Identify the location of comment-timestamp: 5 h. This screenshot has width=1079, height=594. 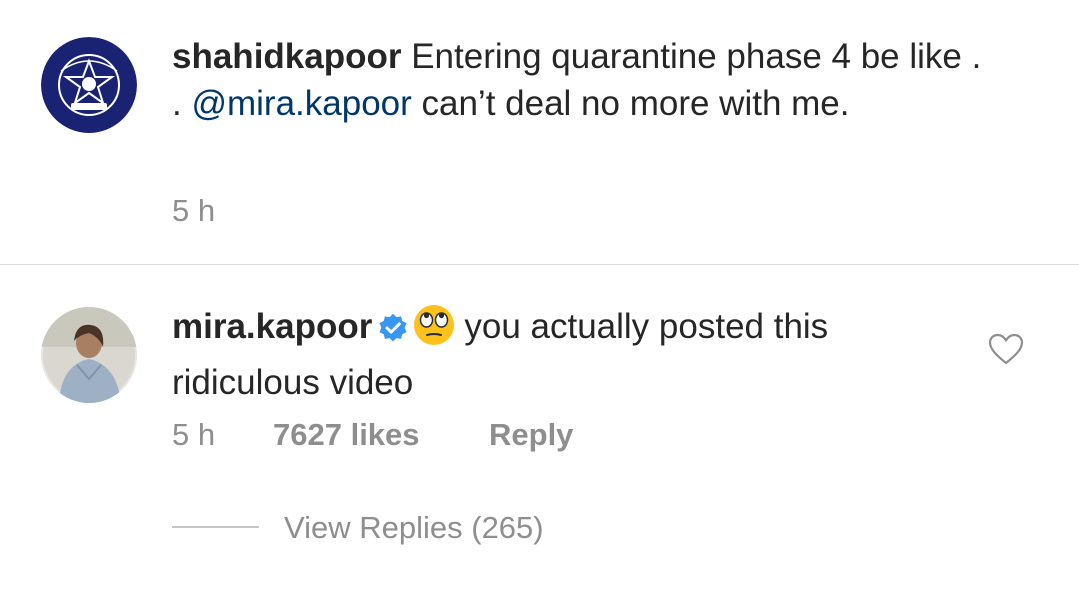
(194, 434).